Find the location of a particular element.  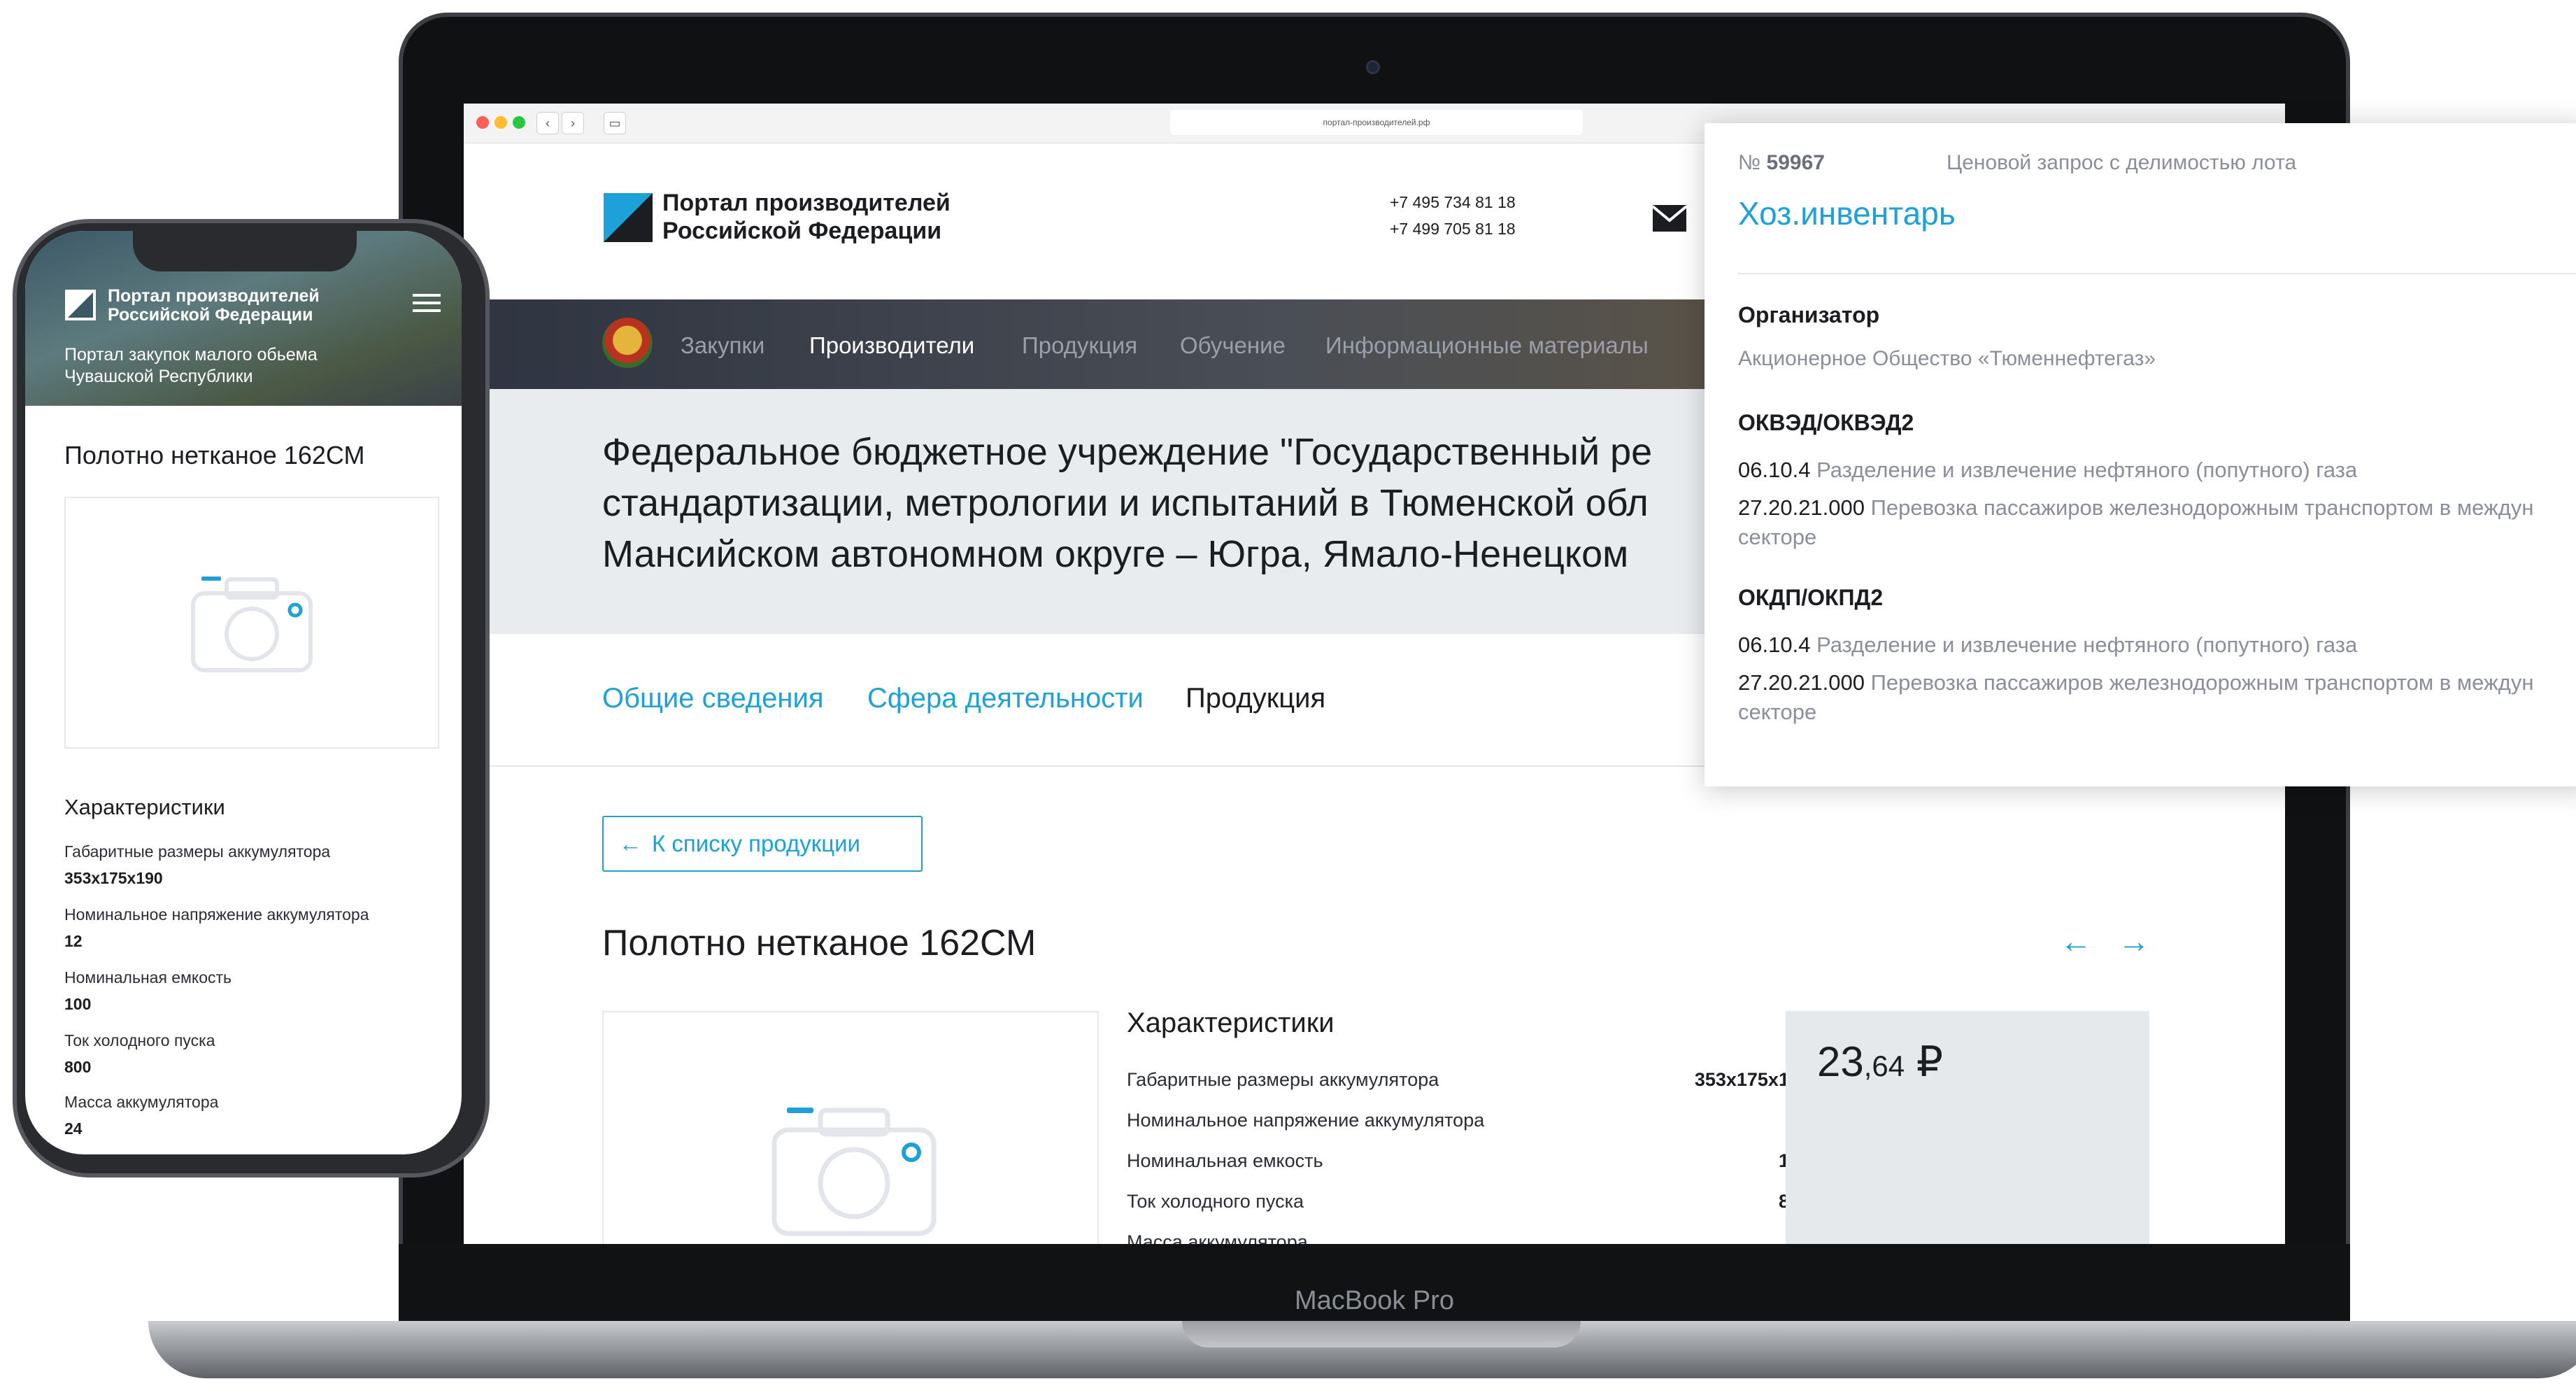

spec-label: Габаритные размеры аккумулятора is located at coordinates (1283, 1079).